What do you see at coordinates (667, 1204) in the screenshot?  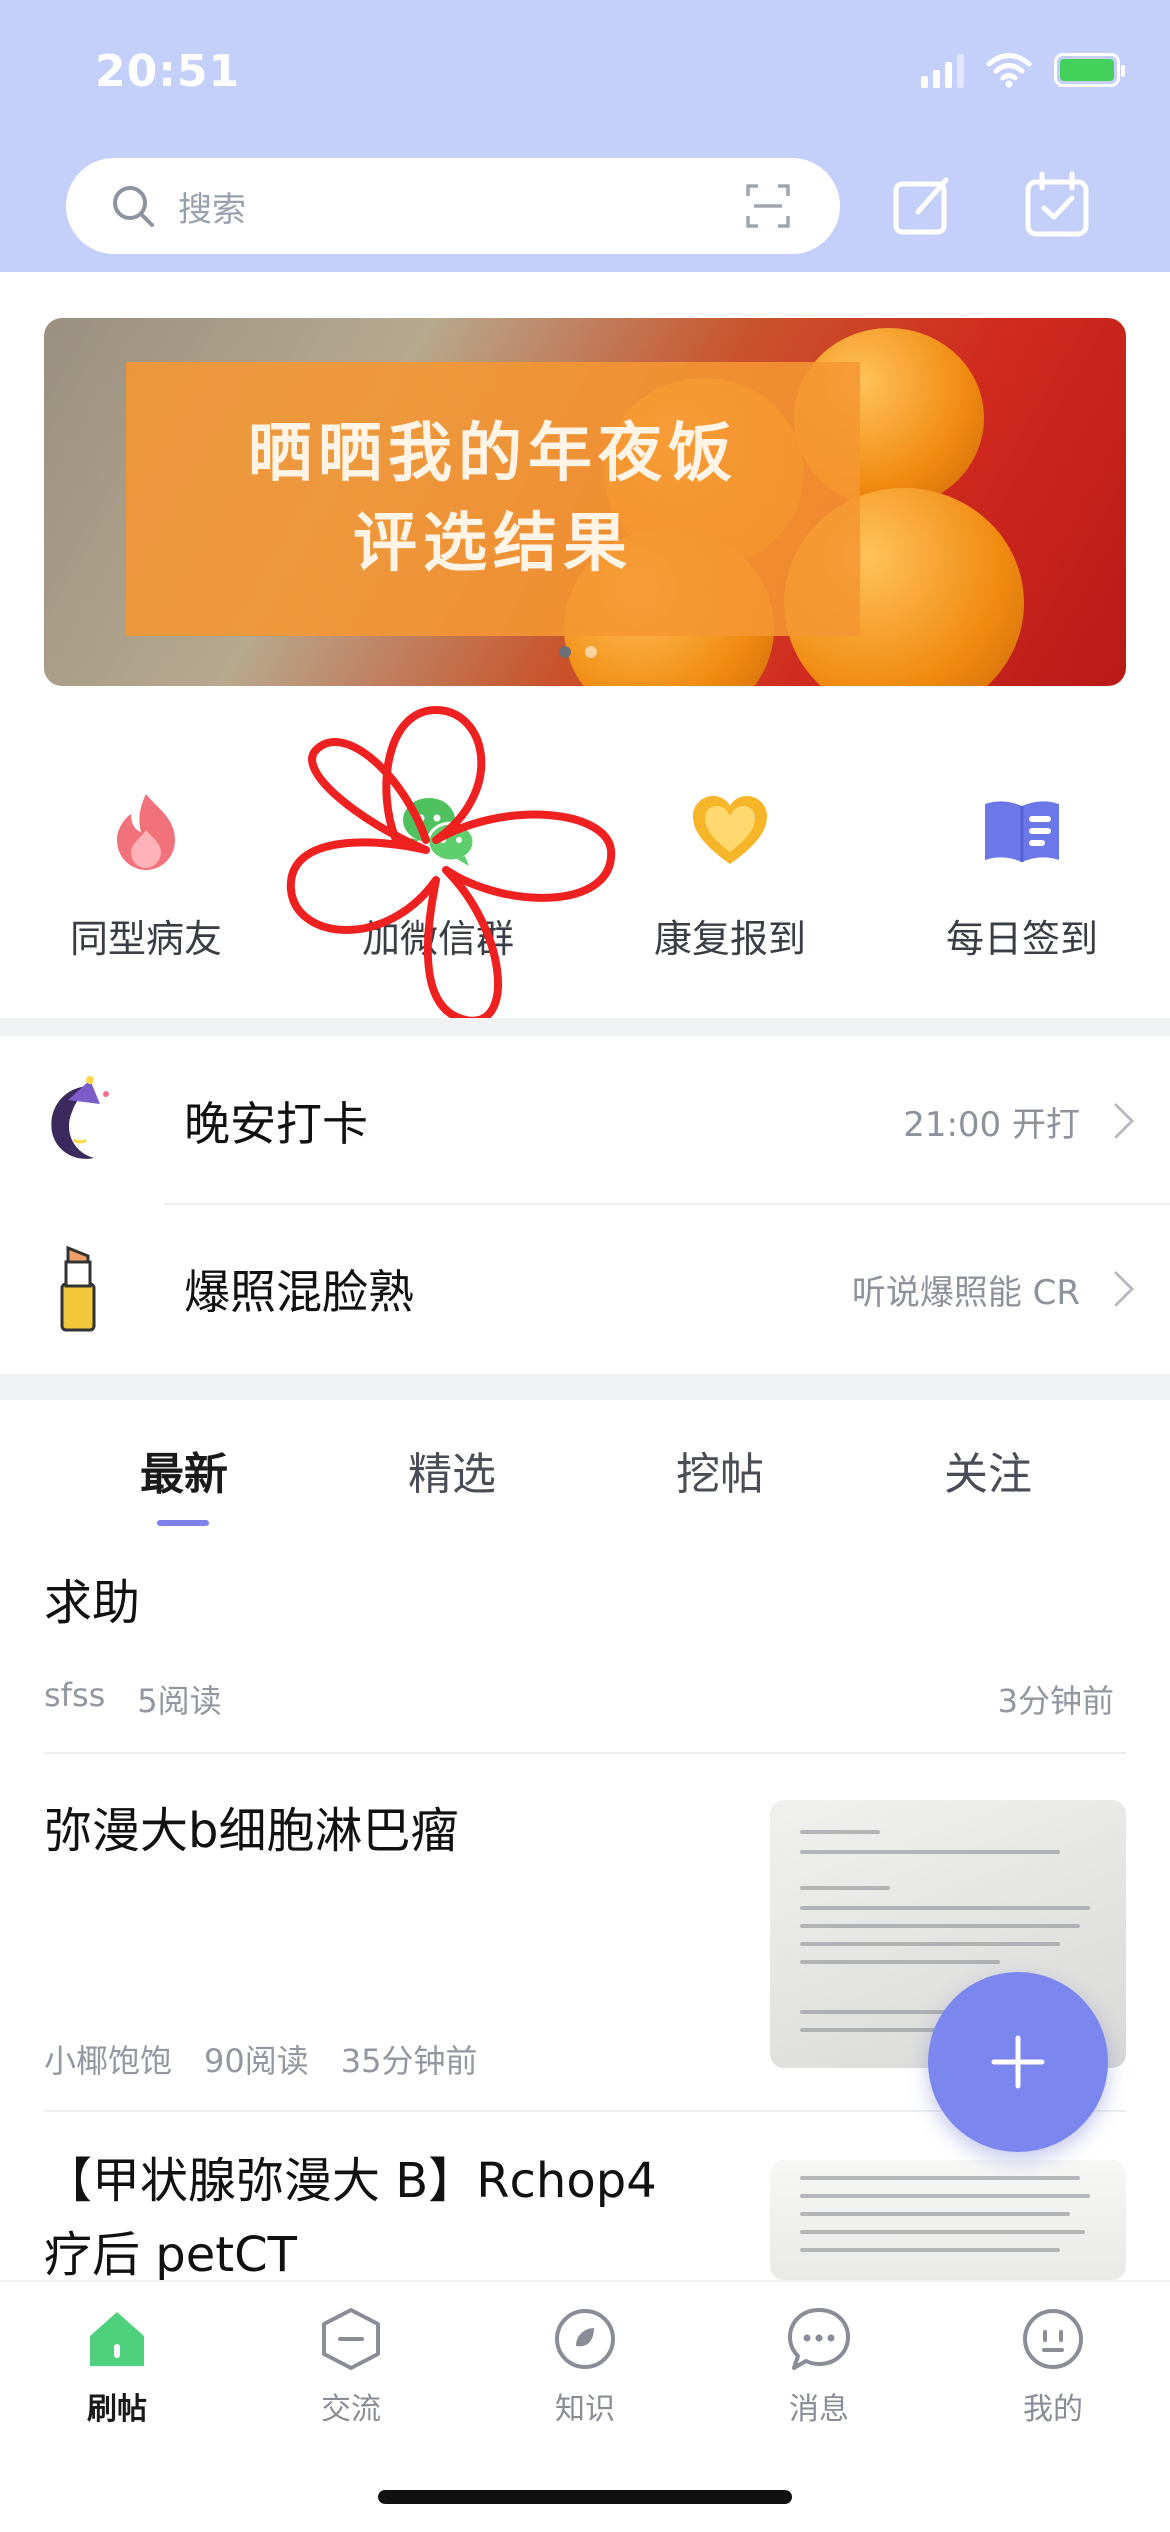 I see `row-divider` at bounding box center [667, 1204].